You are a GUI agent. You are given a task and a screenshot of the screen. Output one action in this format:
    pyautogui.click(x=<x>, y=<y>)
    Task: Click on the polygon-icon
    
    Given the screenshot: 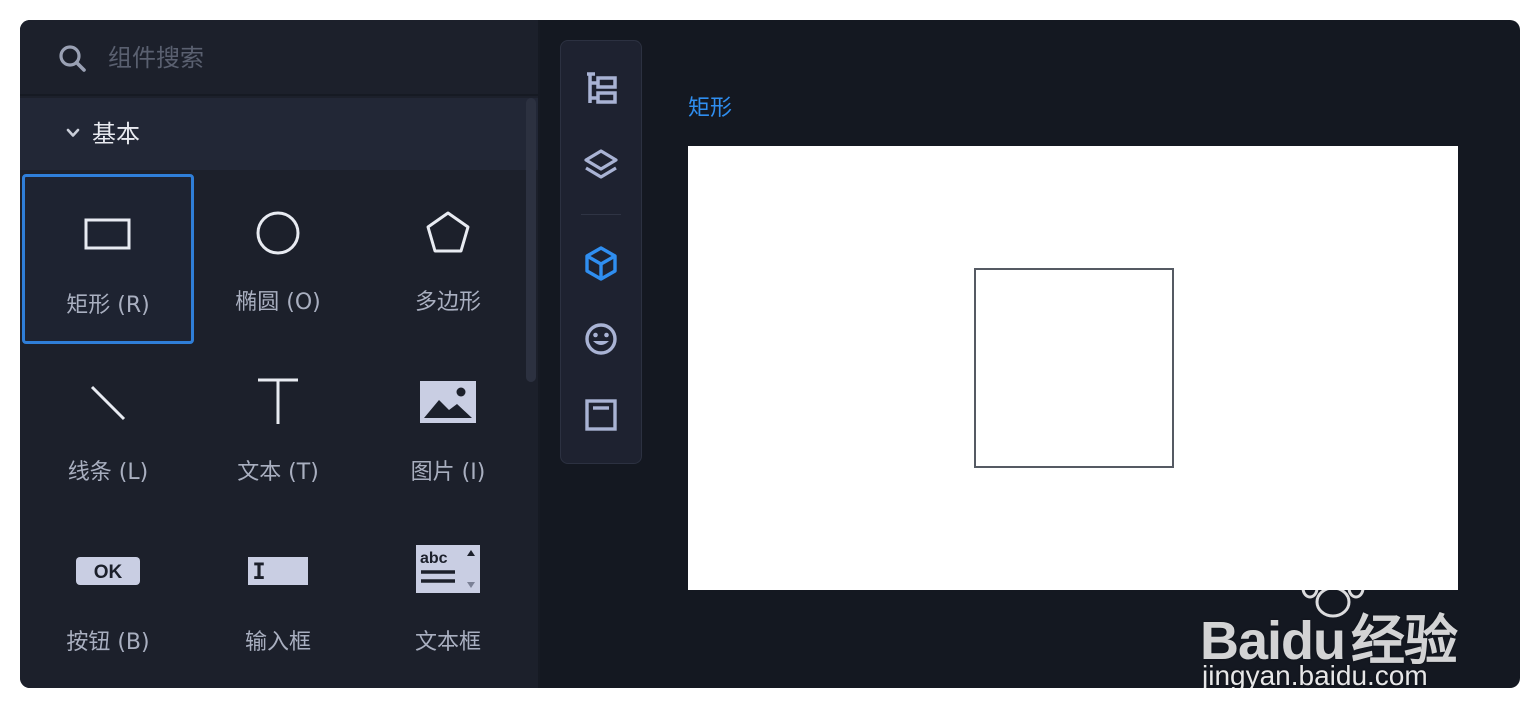 What is the action you would take?
    pyautogui.click(x=448, y=232)
    